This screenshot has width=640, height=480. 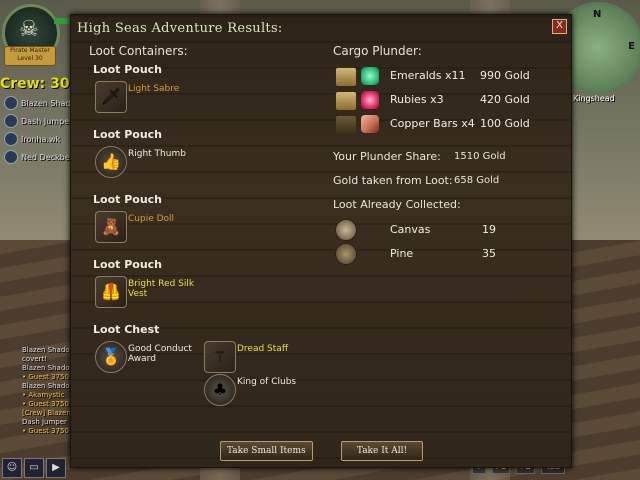 I want to click on emerald-icon, so click(x=370, y=76).